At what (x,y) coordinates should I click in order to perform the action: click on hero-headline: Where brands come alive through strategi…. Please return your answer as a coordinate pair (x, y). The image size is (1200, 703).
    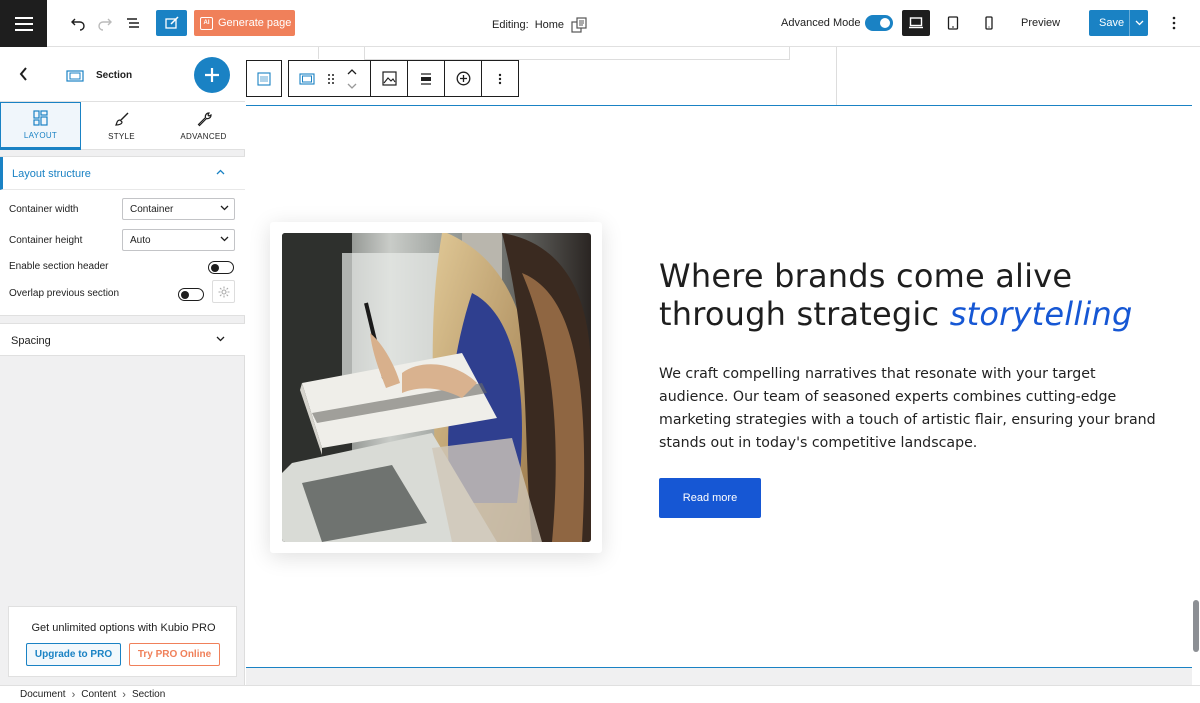
    Looking at the image, I should click on (919, 295).